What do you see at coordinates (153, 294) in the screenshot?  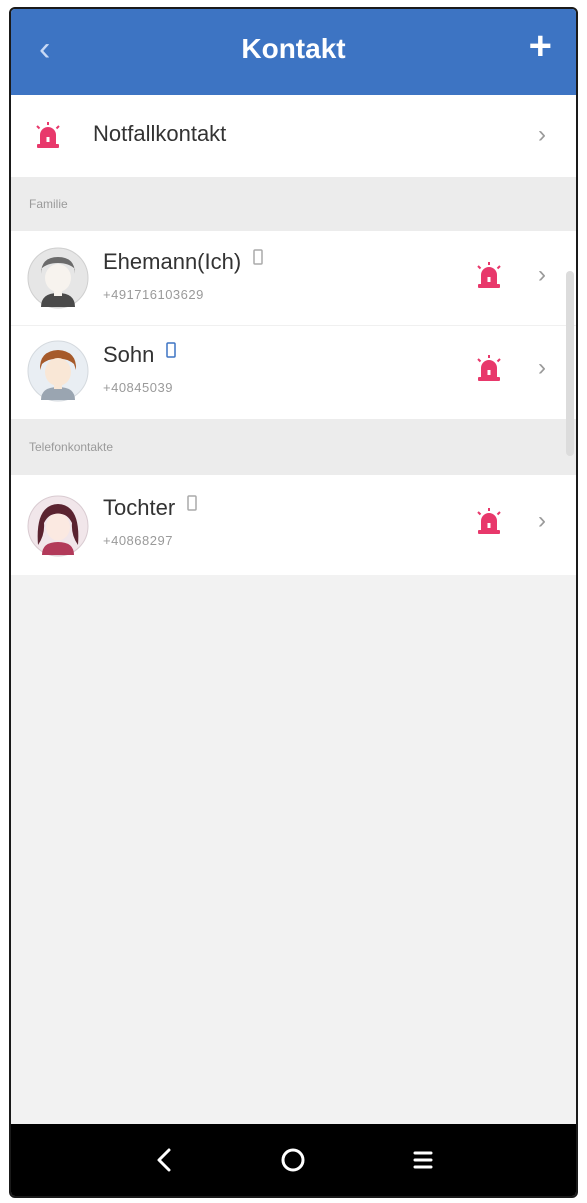 I see `contact-number: +491716103629` at bounding box center [153, 294].